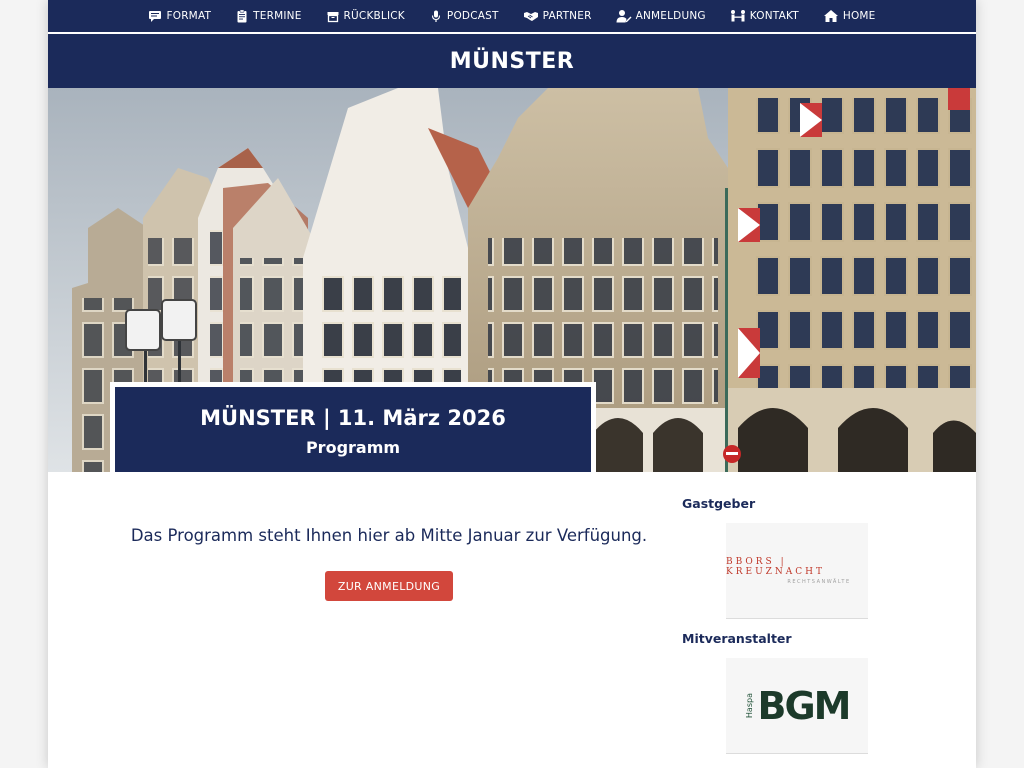 This screenshot has height=768, width=1024. I want to click on coorganizer-logo-small: Haspa, so click(749, 705).